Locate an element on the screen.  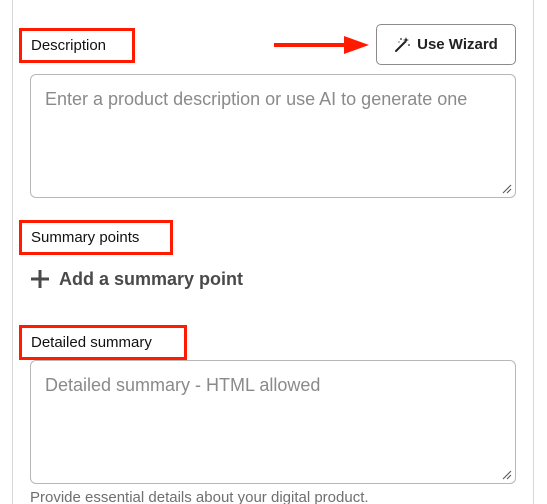
description-label: Description is located at coordinates (77, 45).